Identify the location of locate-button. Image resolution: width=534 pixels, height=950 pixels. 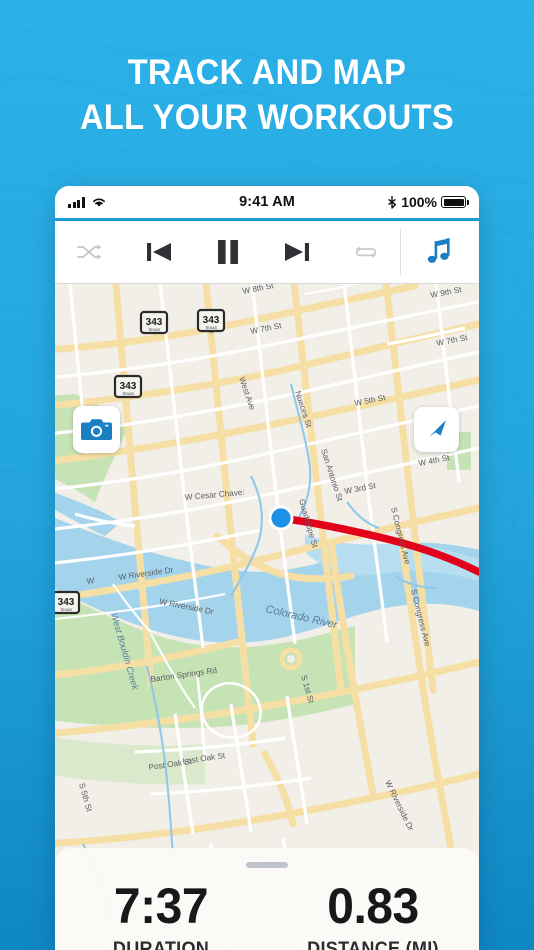
(436, 429).